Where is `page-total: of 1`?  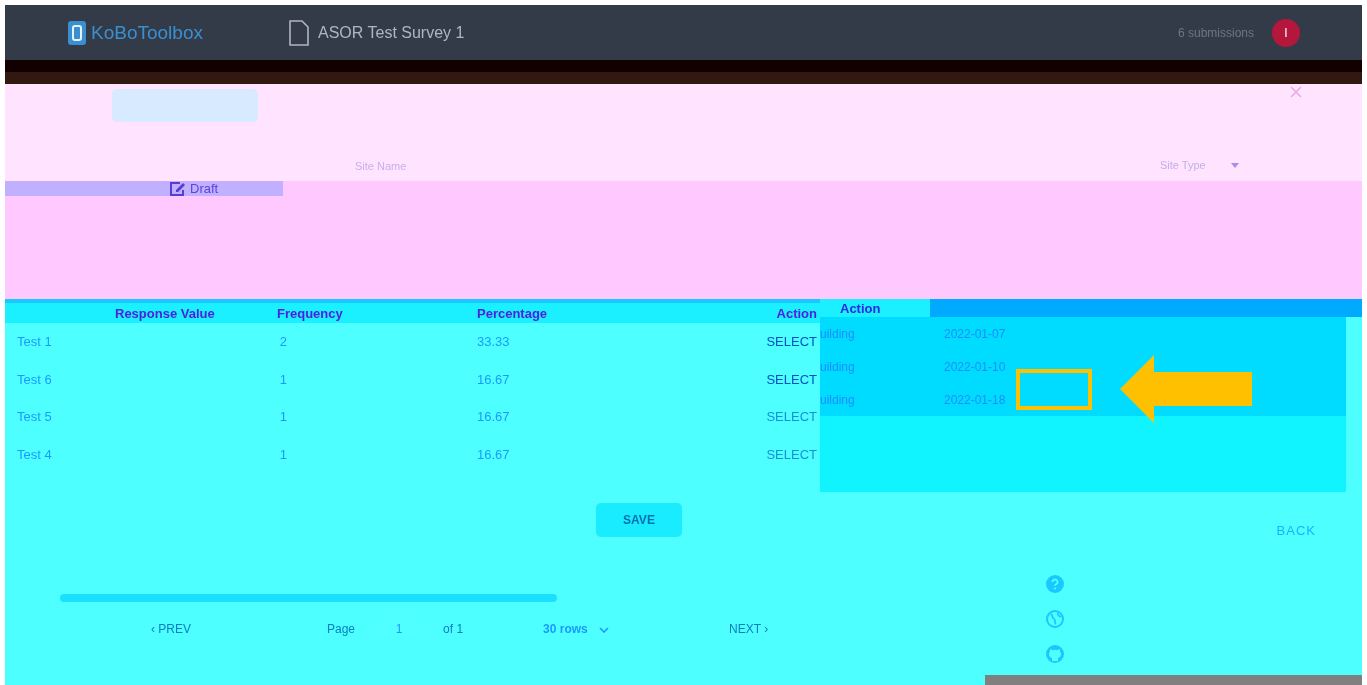
page-total: of 1 is located at coordinates (453, 629).